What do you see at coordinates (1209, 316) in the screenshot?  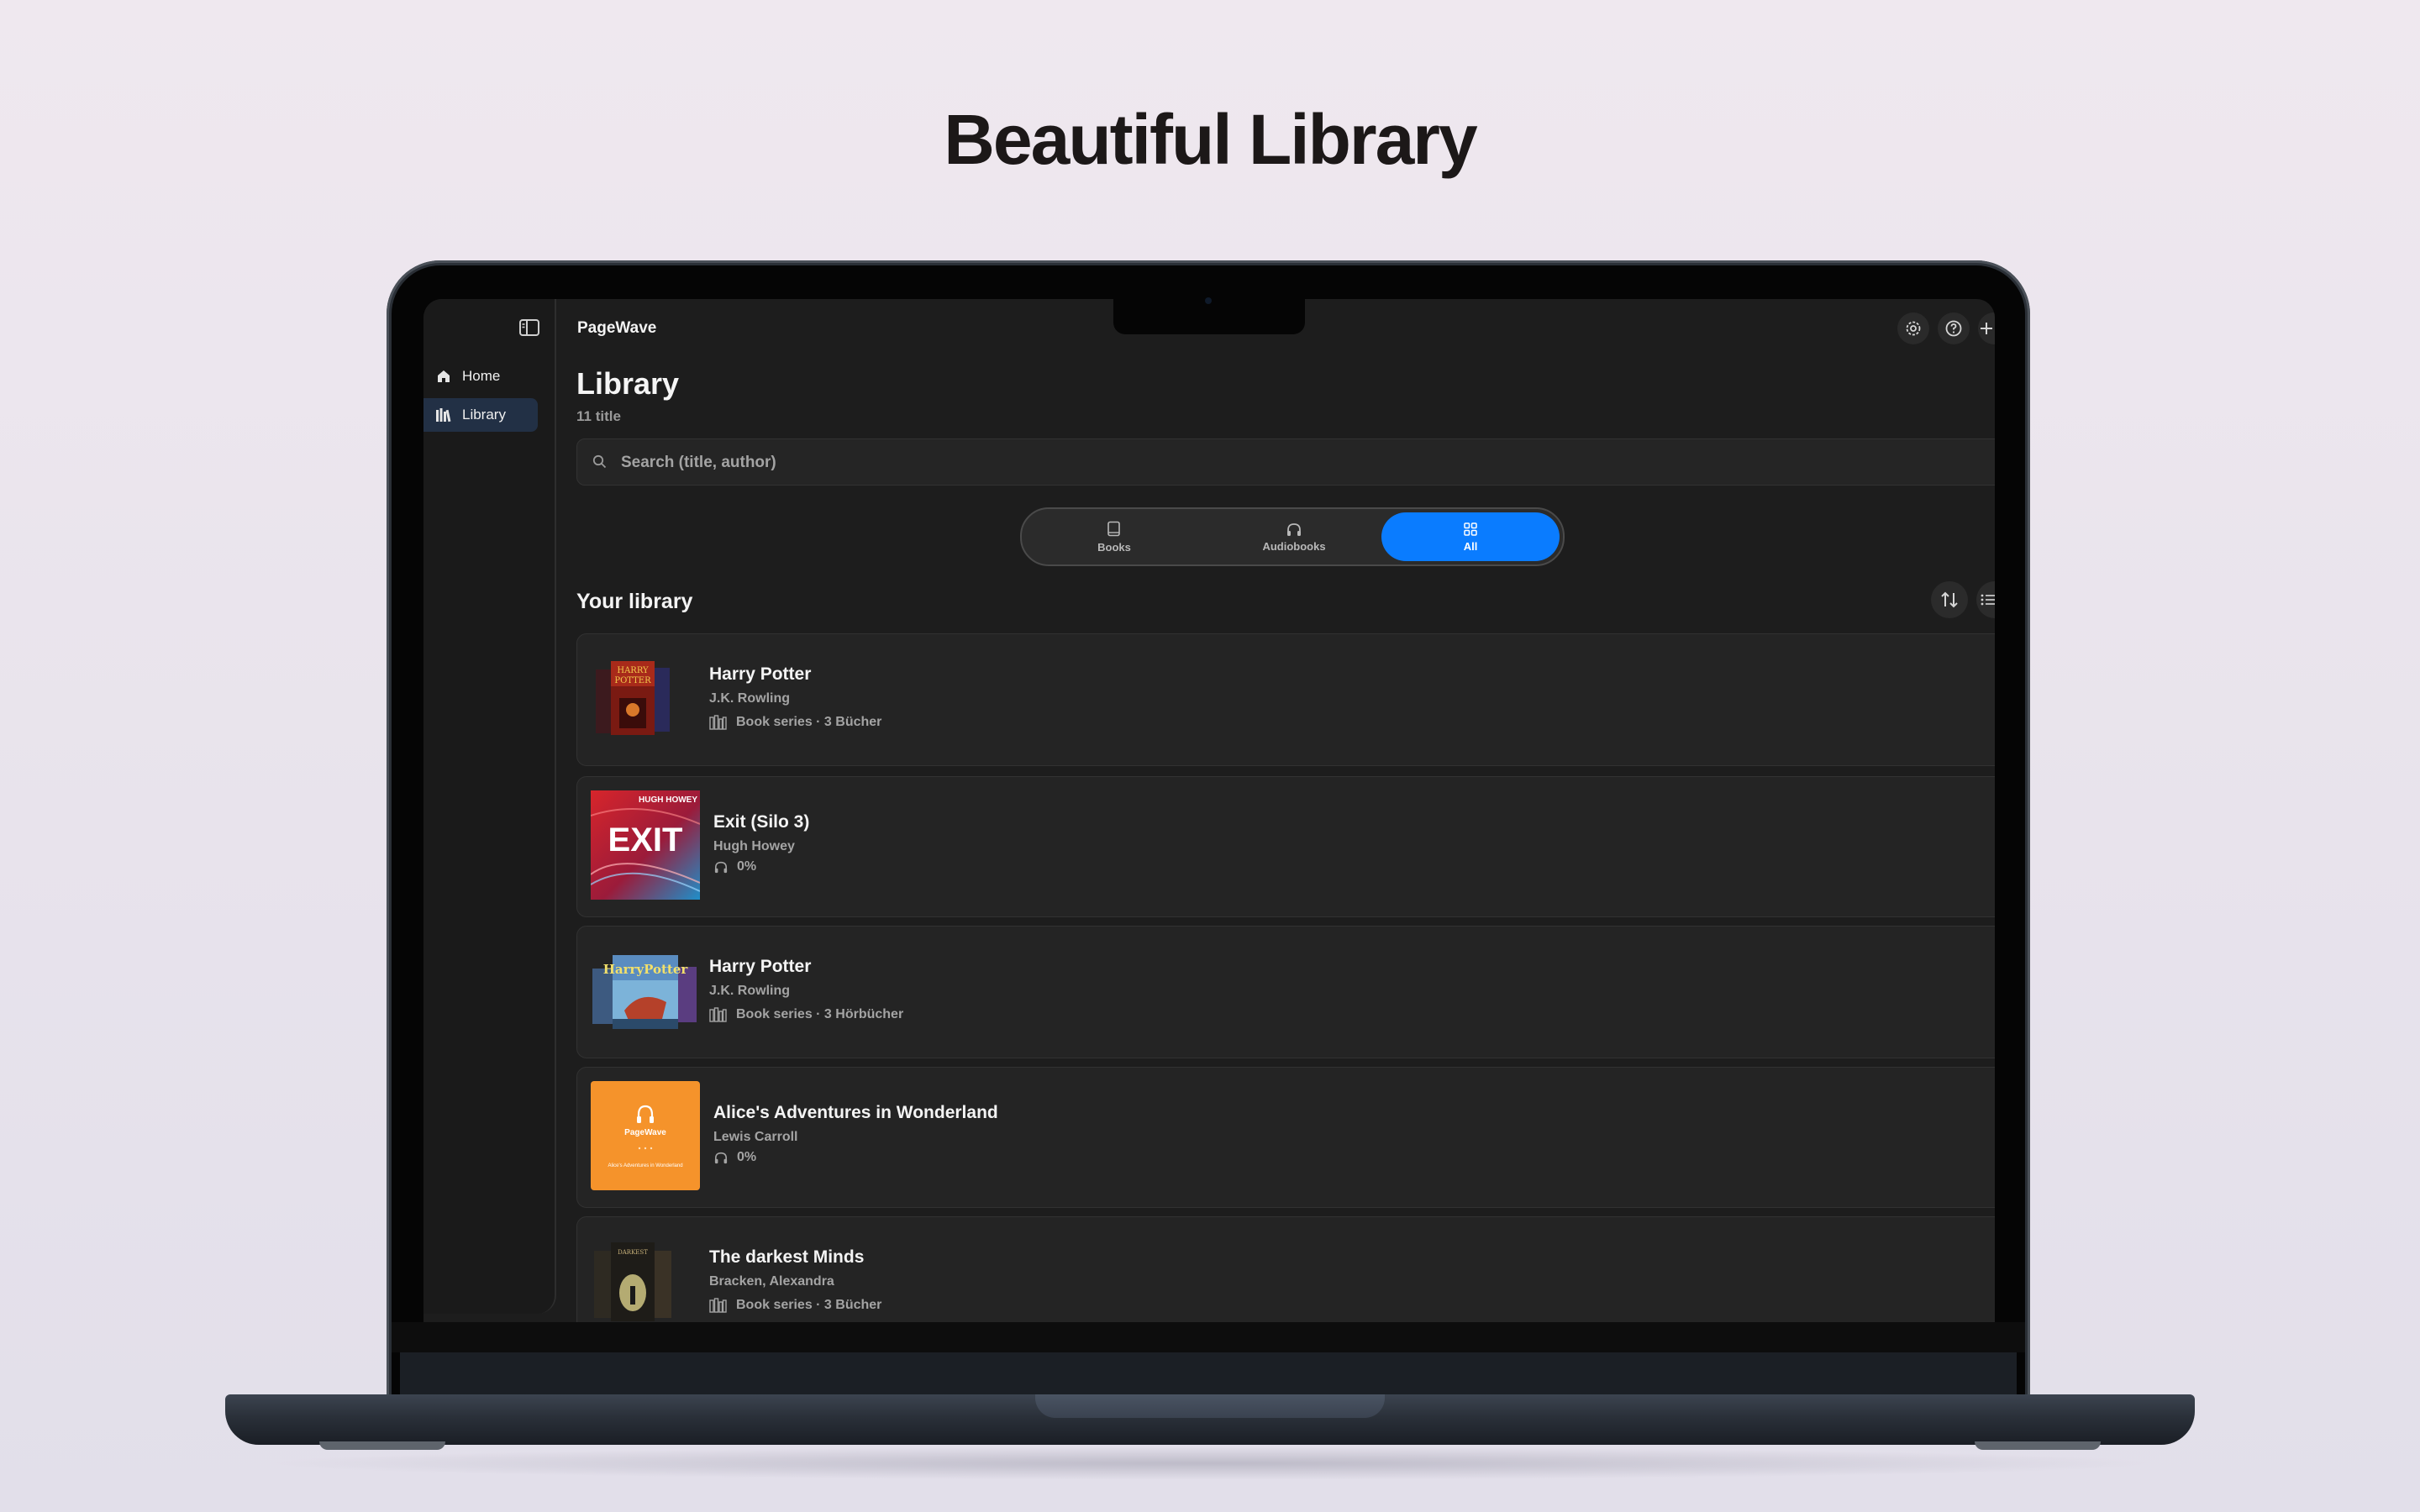 I see `camera-notch` at bounding box center [1209, 316].